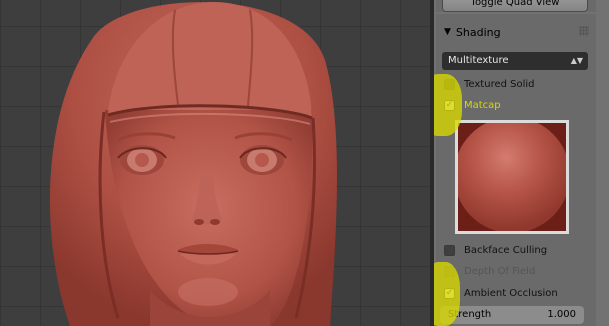 The image size is (609, 326). I want to click on checkbox-icon, so click(449, 250).